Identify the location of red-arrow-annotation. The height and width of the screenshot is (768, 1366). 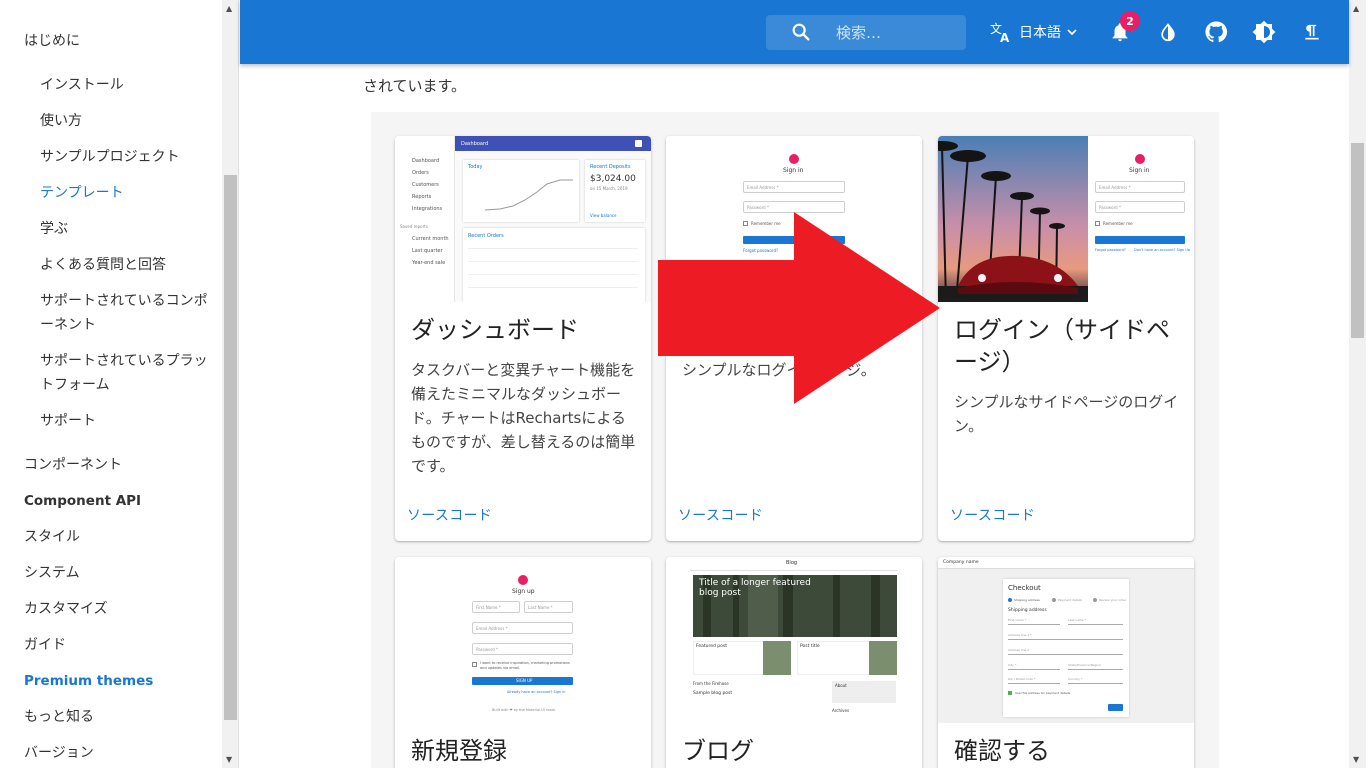
(799, 308).